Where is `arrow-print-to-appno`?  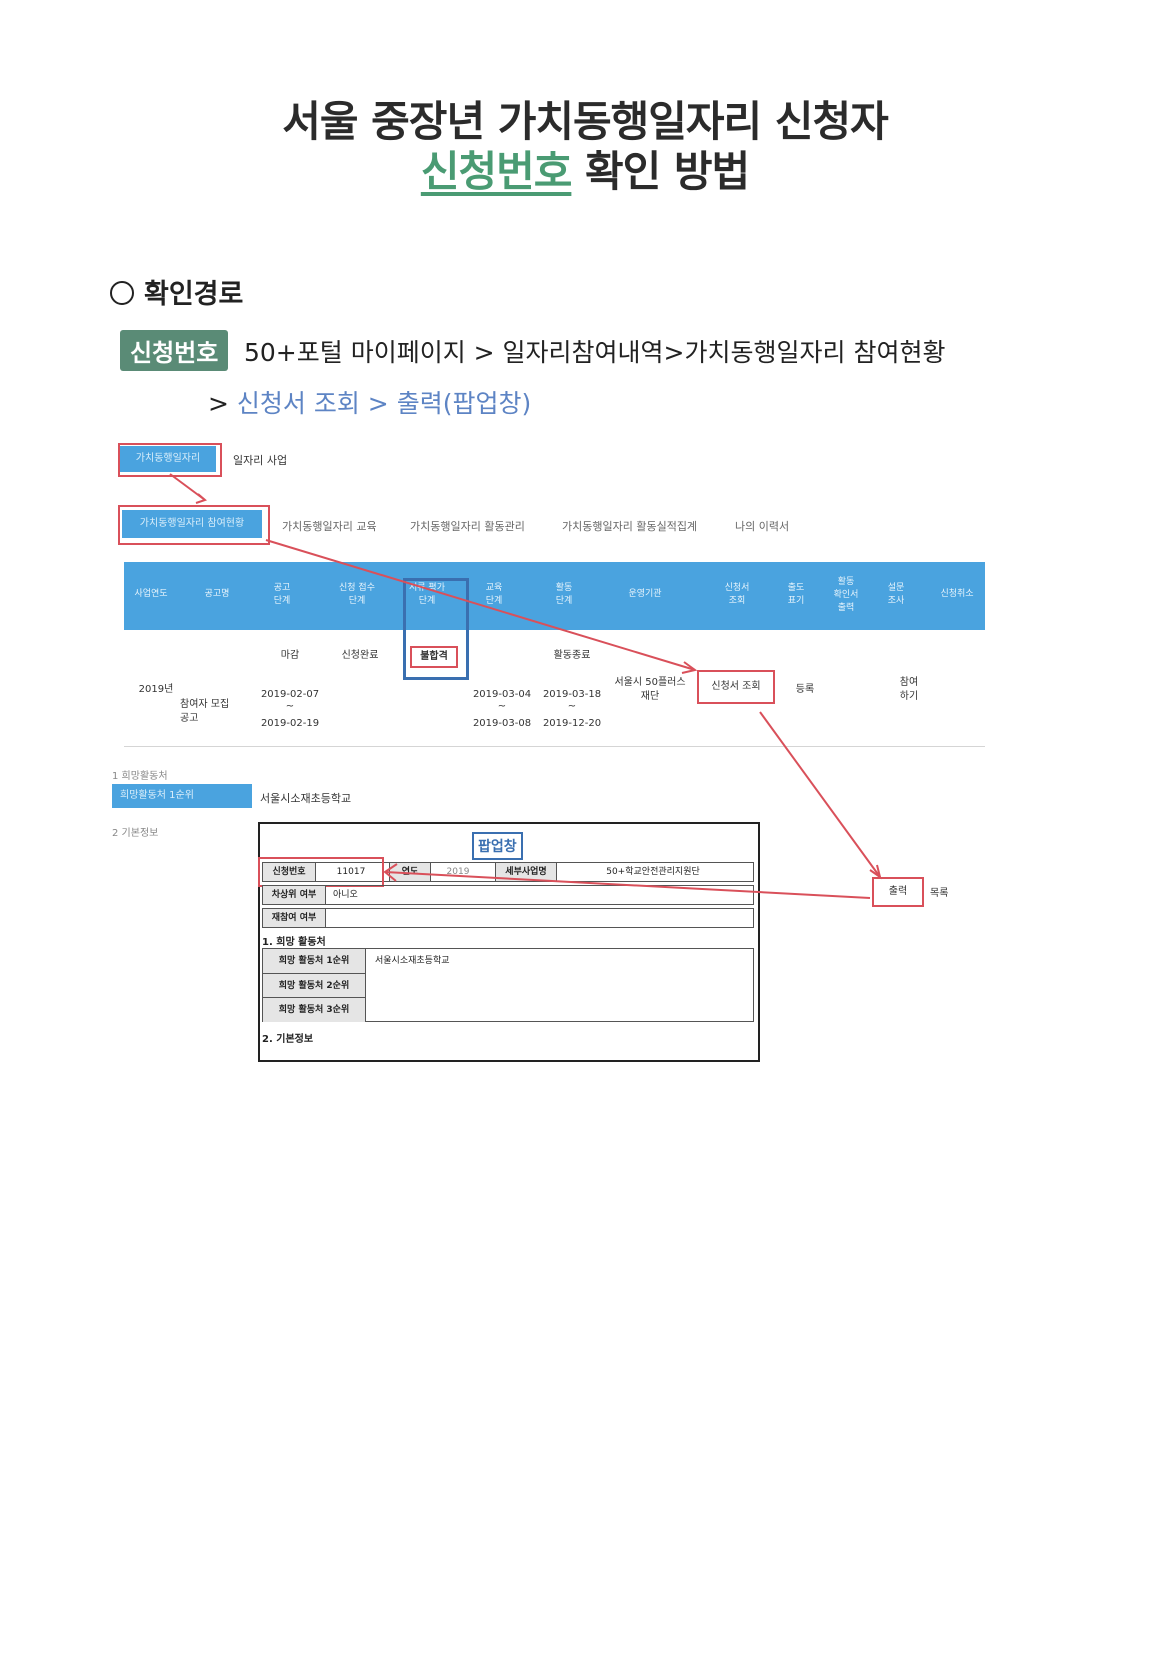 arrow-print-to-appno is located at coordinates (627, 885).